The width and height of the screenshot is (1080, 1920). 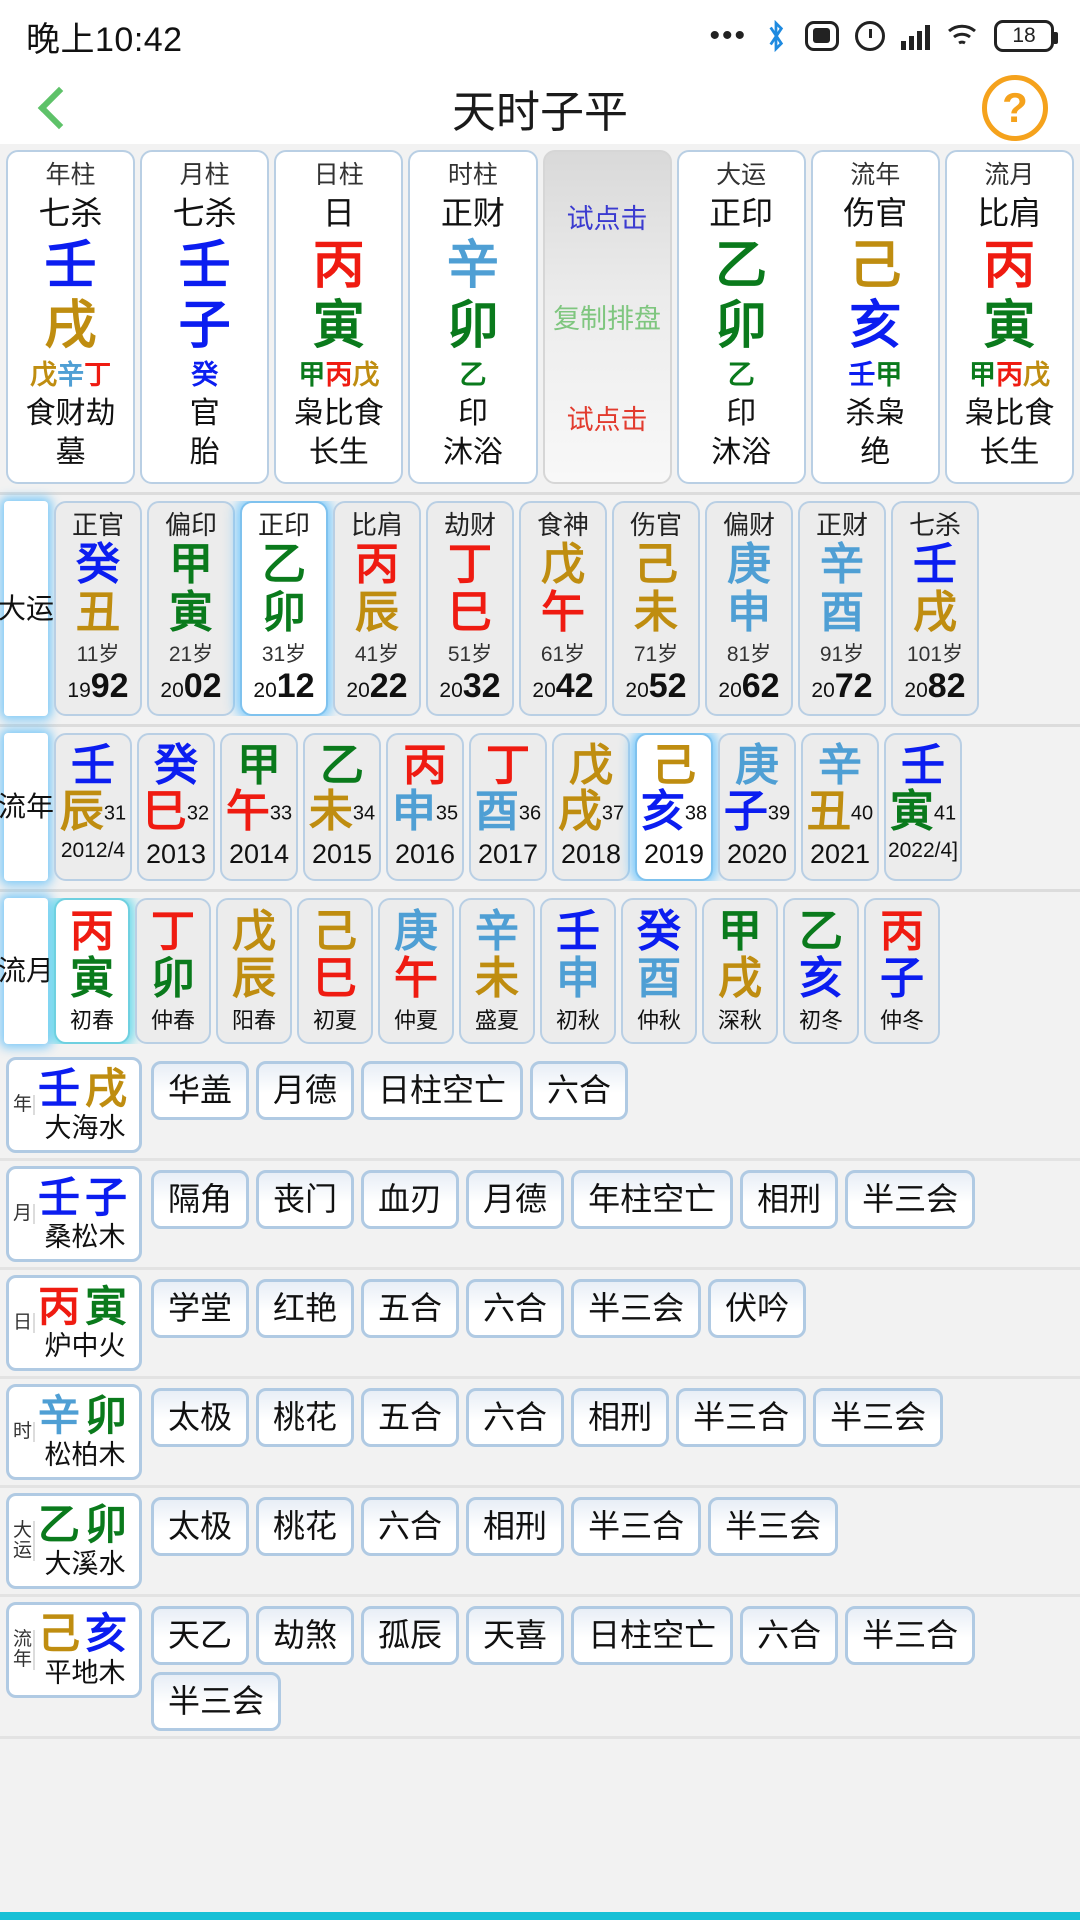 What do you see at coordinates (741, 317) in the screenshot?
I see `pillar-card-right-0: 大运 正印乙卯乙印沐浴` at bounding box center [741, 317].